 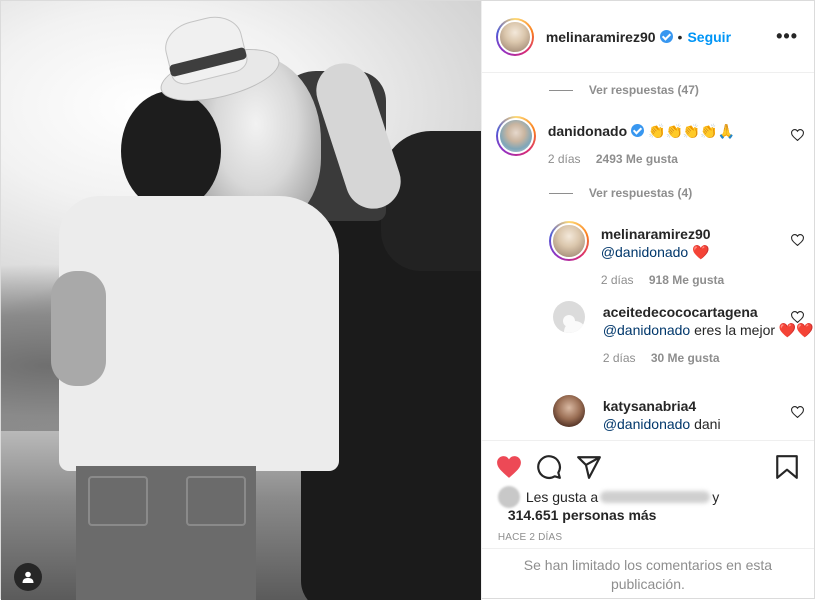 What do you see at coordinates (431, 201) in the screenshot?
I see `photo-horse-neck` at bounding box center [431, 201].